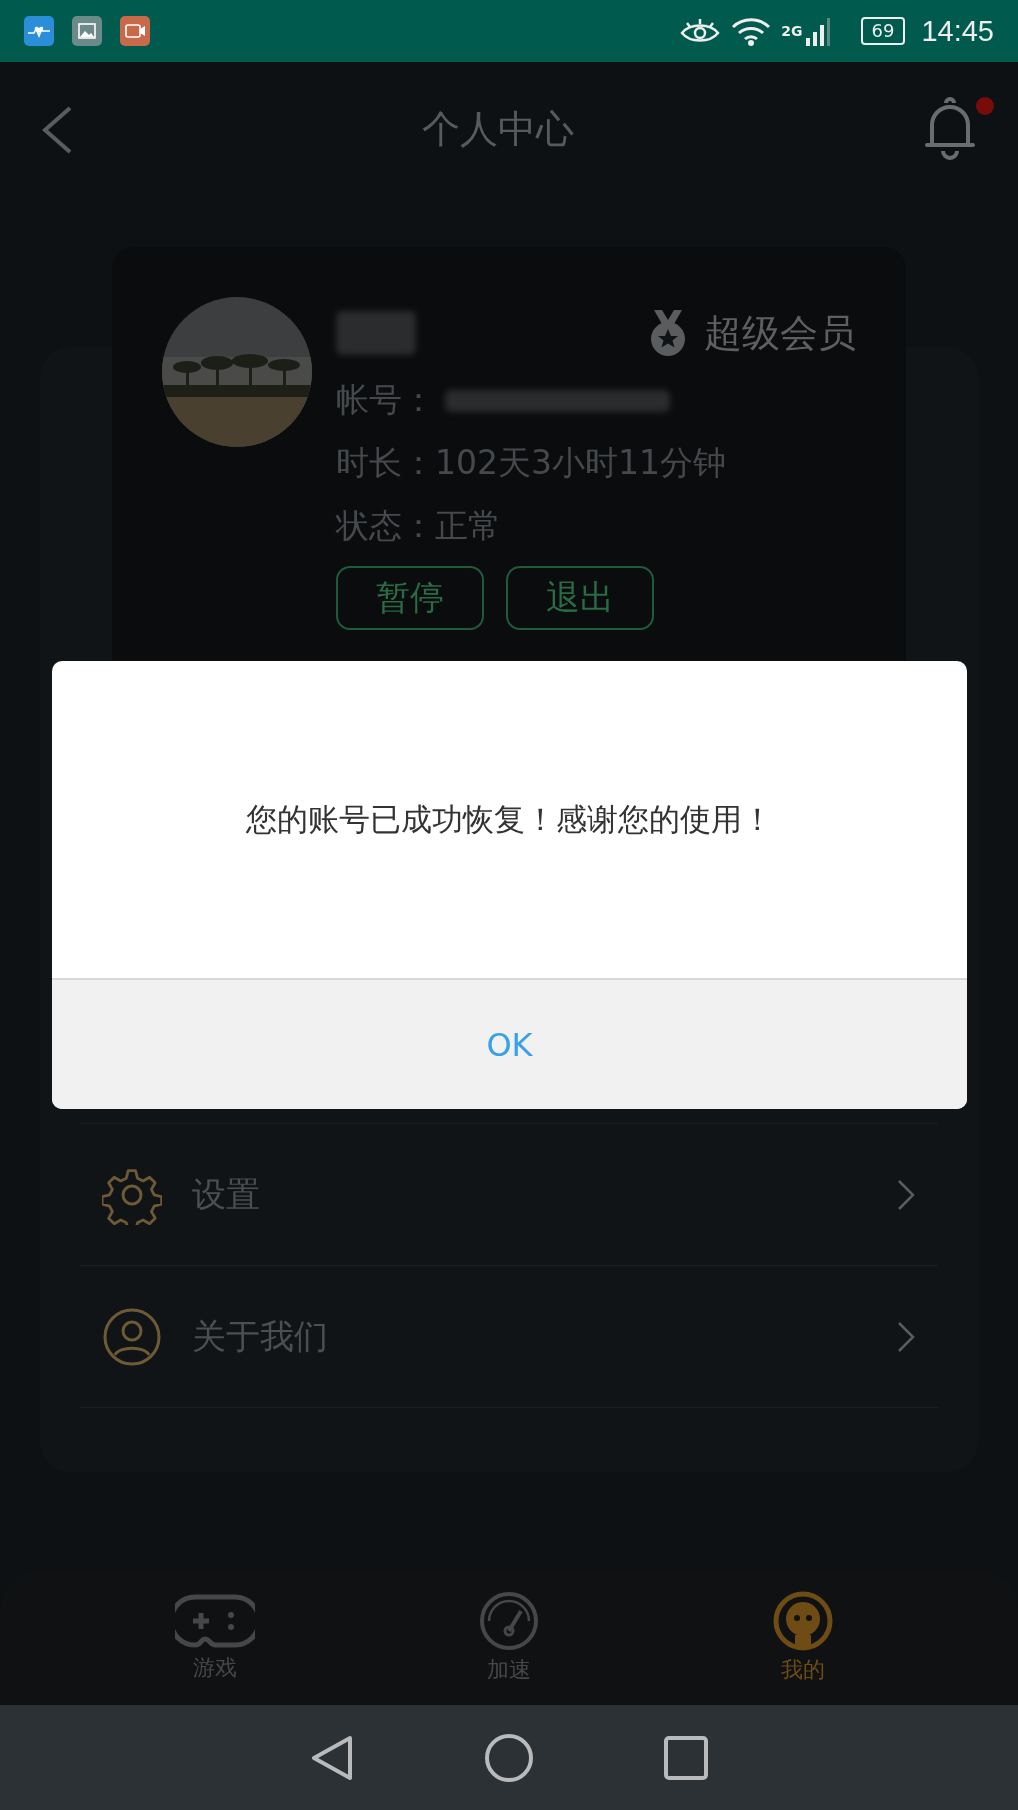 Image resolution: width=1018 pixels, height=1810 pixels. I want to click on robot-face-icon, so click(803, 1620).